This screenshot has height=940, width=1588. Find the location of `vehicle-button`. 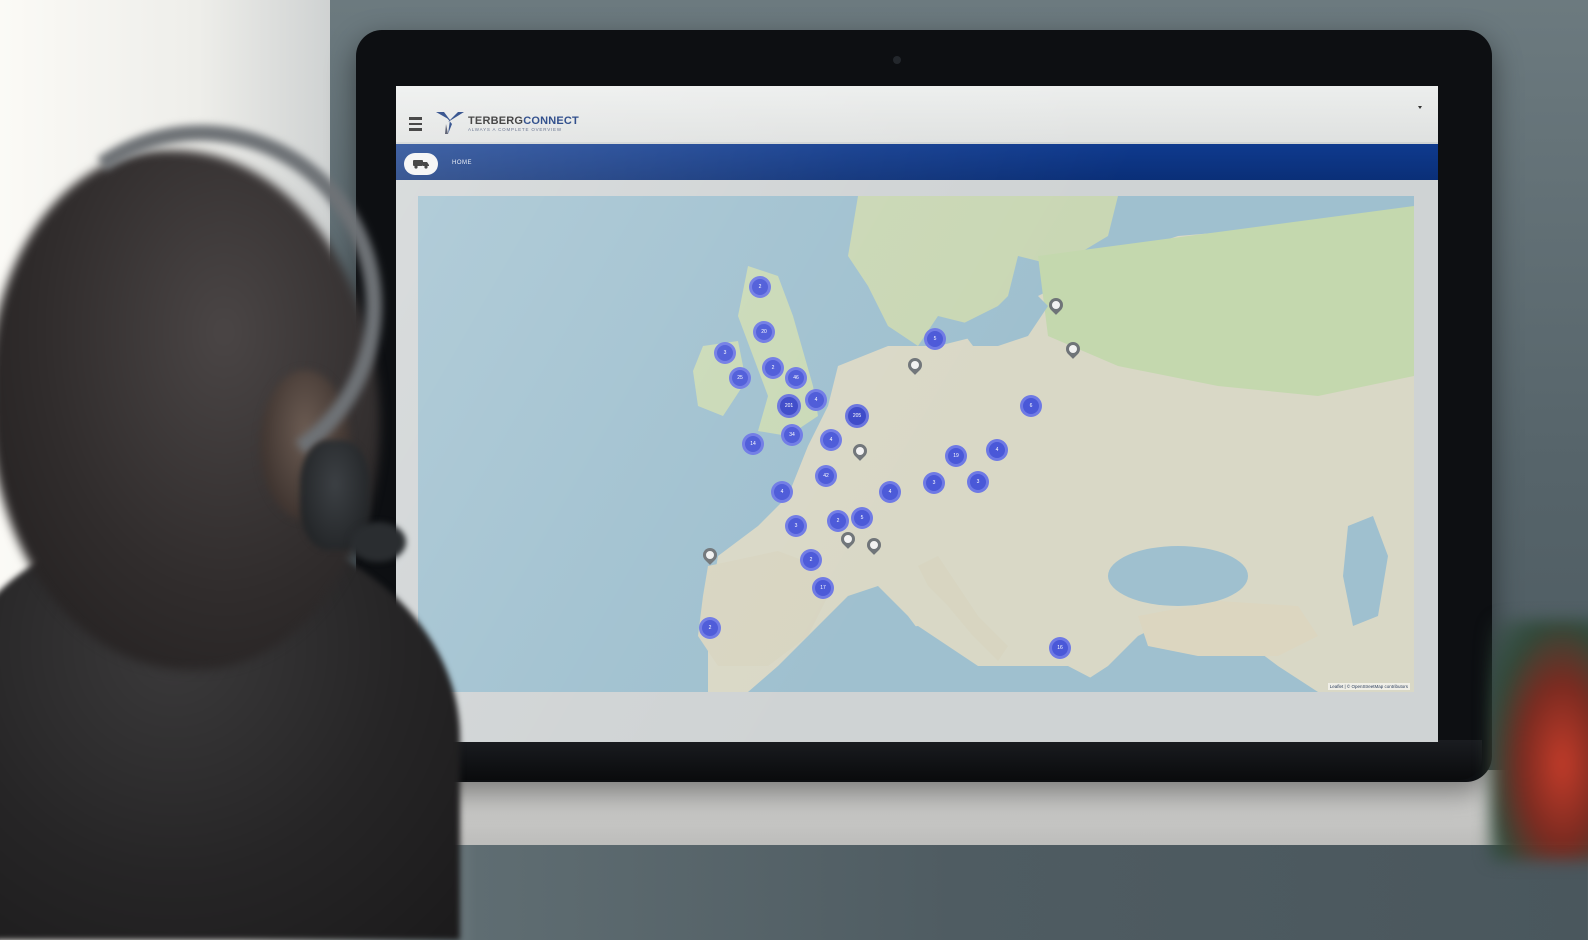

vehicle-button is located at coordinates (421, 164).